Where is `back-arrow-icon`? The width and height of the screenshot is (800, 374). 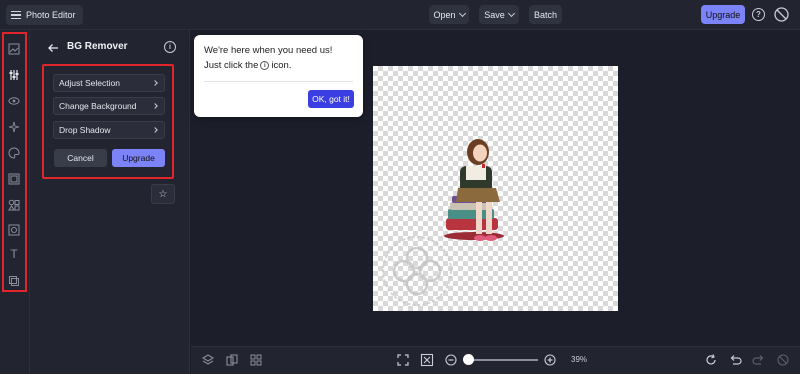
back-arrow-icon is located at coordinates (53, 47).